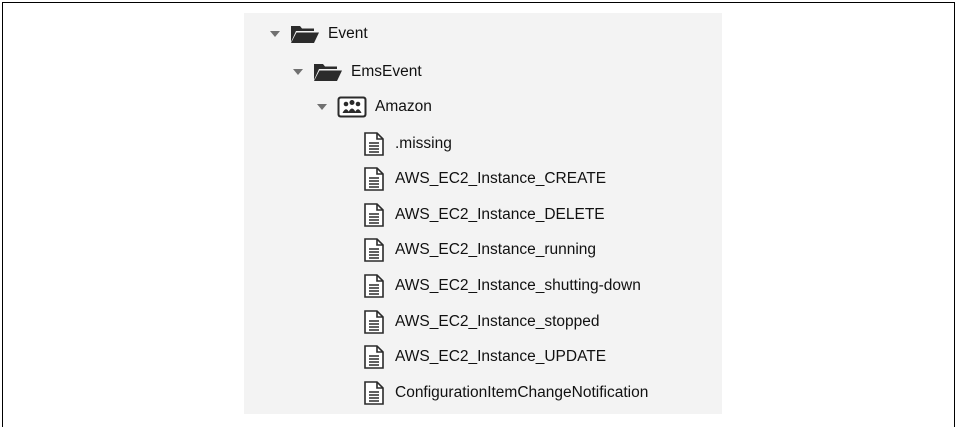  I want to click on tree-leaf-configurationitemchangenotification: ConfigurationItemChangeNotification, so click(505, 393).